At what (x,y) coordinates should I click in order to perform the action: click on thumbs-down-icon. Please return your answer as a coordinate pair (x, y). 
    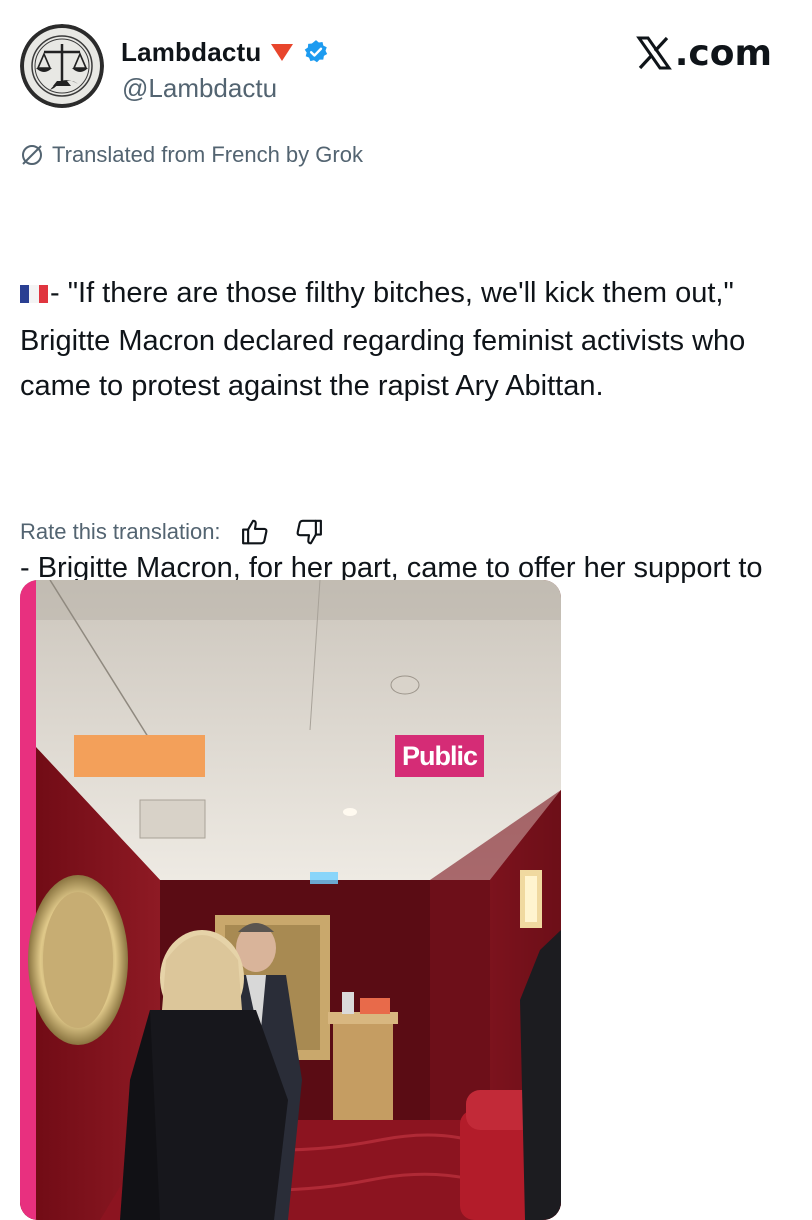
    Looking at the image, I should click on (309, 532).